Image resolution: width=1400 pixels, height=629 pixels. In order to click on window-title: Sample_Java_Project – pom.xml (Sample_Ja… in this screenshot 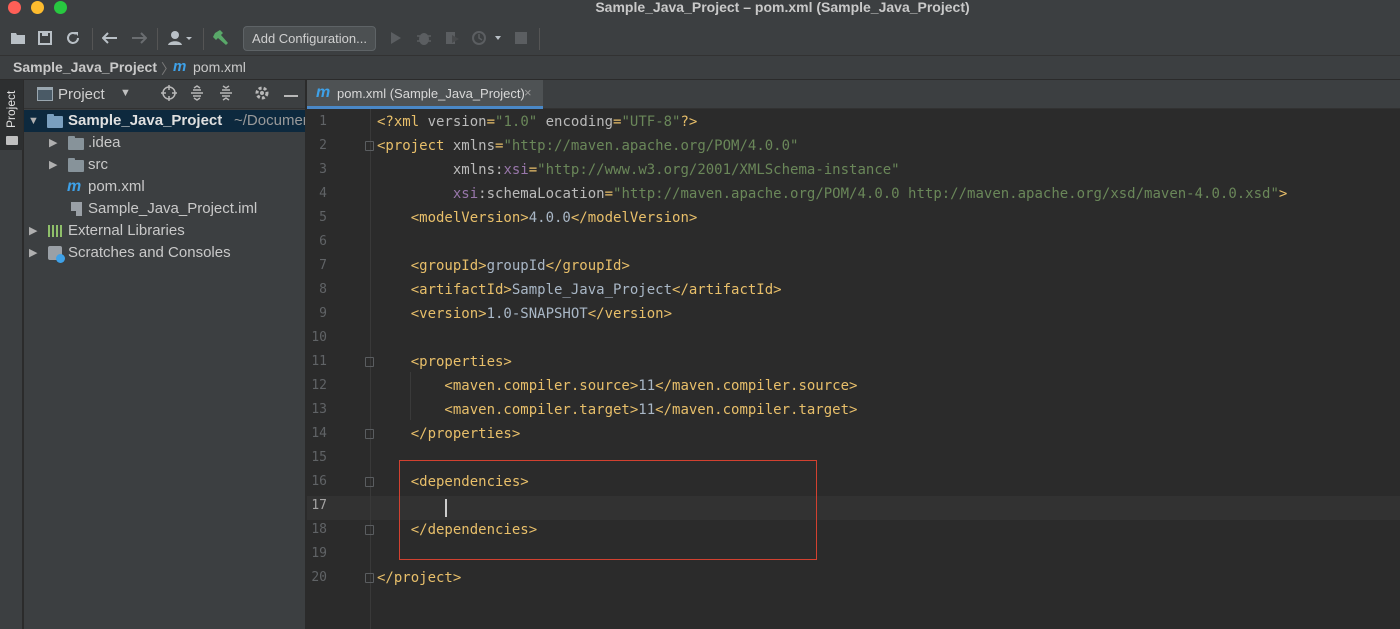, I will do `click(782, 7)`.